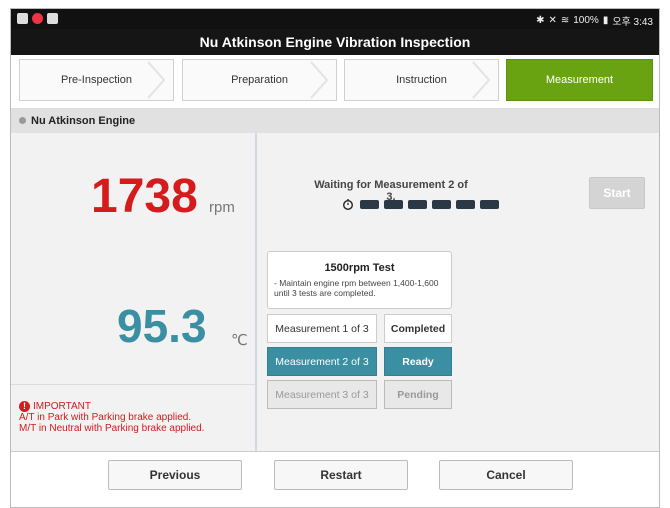  Describe the element at coordinates (322, 328) in the screenshot. I see `measurement-label: Measurement 1 of 3` at that location.